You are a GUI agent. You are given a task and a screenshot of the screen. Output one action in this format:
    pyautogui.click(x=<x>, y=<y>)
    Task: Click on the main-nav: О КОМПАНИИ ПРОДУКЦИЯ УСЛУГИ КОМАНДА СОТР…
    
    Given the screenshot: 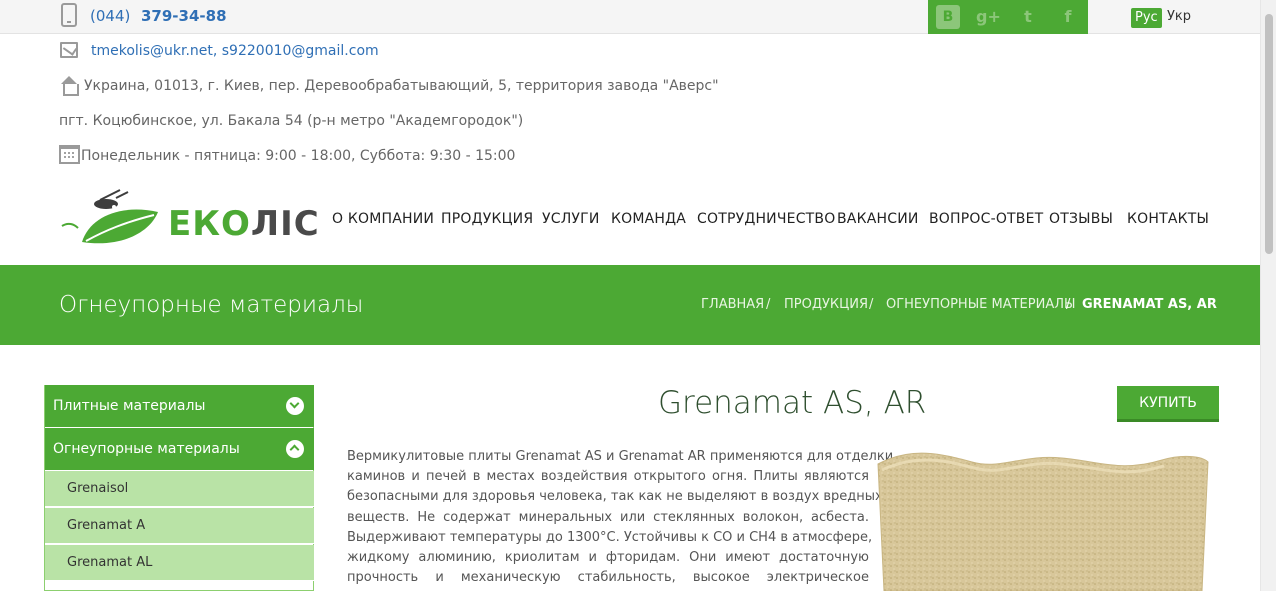 What is the action you would take?
    pyautogui.click(x=638, y=221)
    